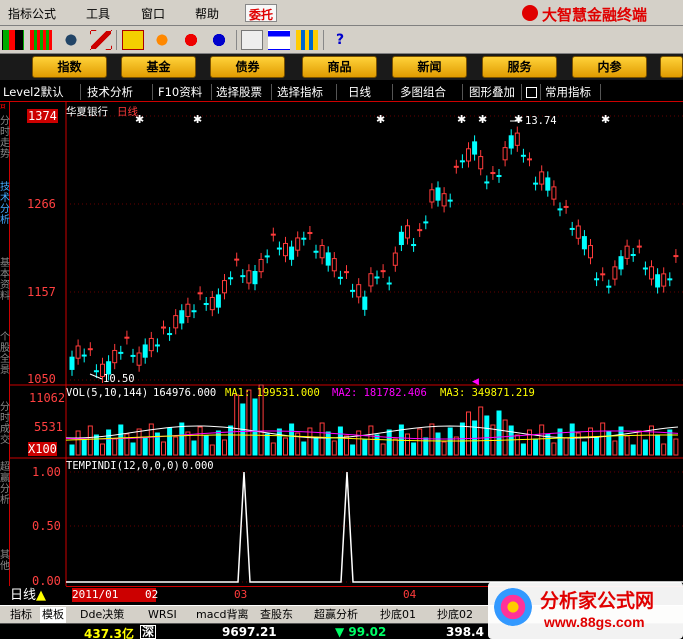 Image resolution: width=683 pixels, height=639 pixels. What do you see at coordinates (198, 466) in the screenshot?
I see `sub-indicator-value: 0.000` at bounding box center [198, 466].